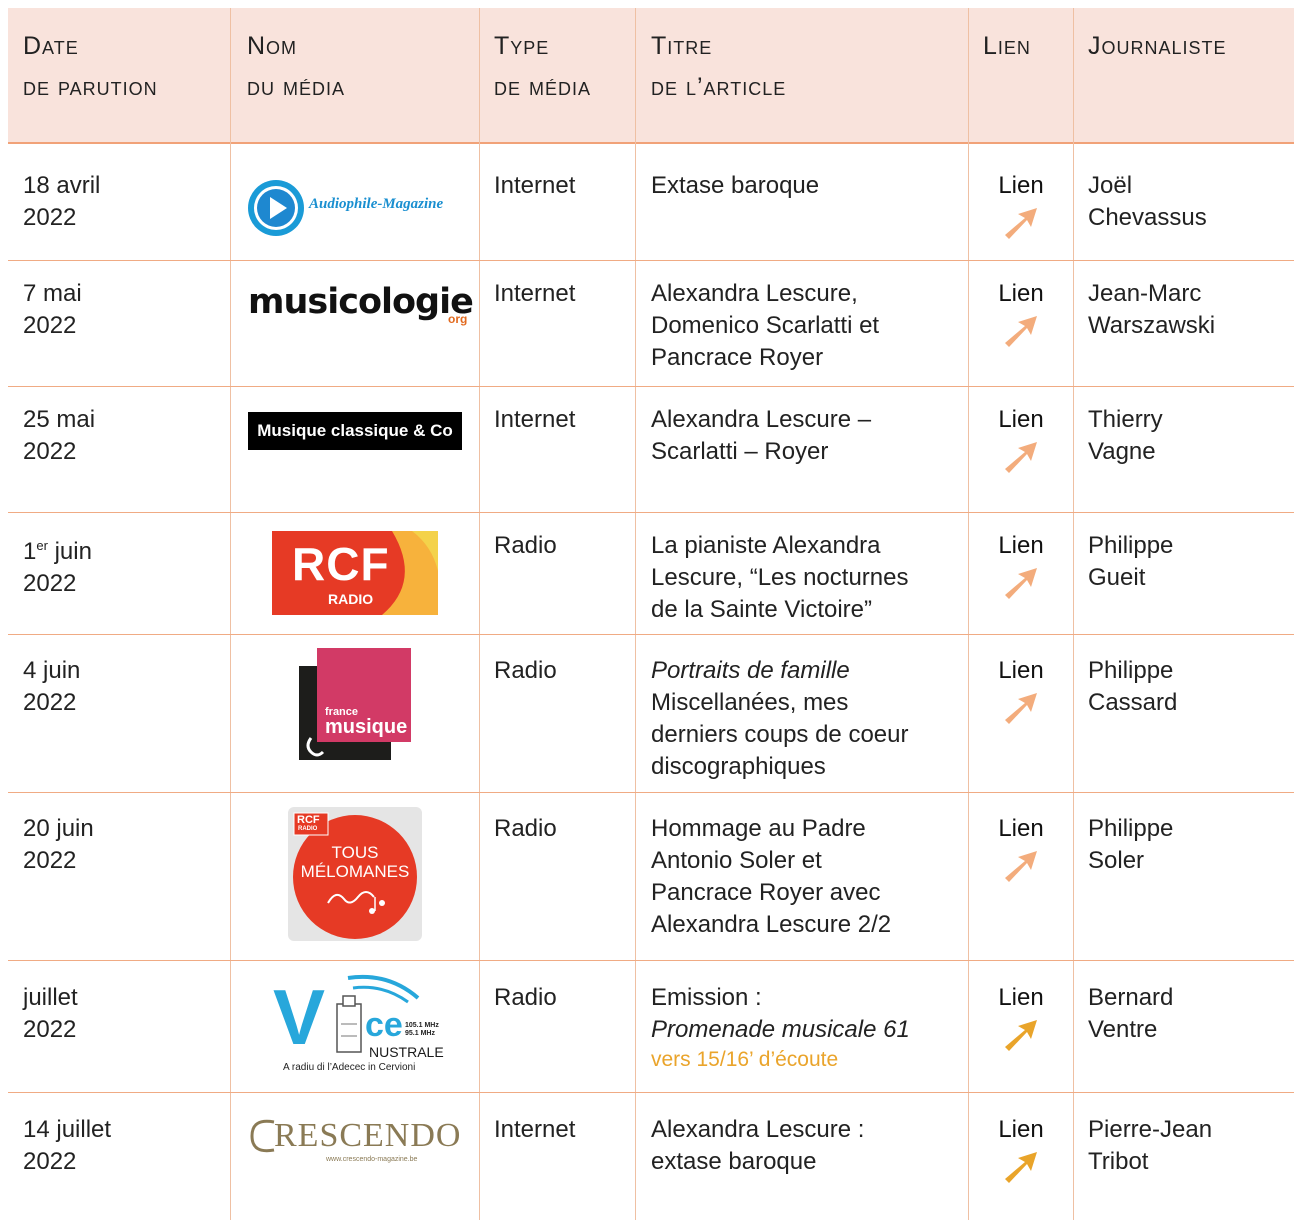 The width and height of the screenshot is (1294, 1220). Describe the element at coordinates (51, 46) in the screenshot. I see `header-date-l1: Date` at that location.